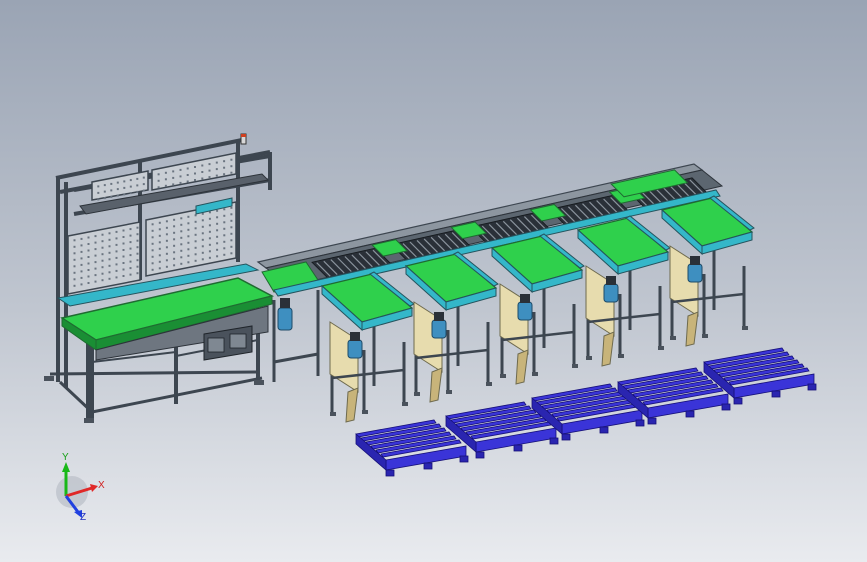  I want to click on infeed-motor, so click(285, 314).